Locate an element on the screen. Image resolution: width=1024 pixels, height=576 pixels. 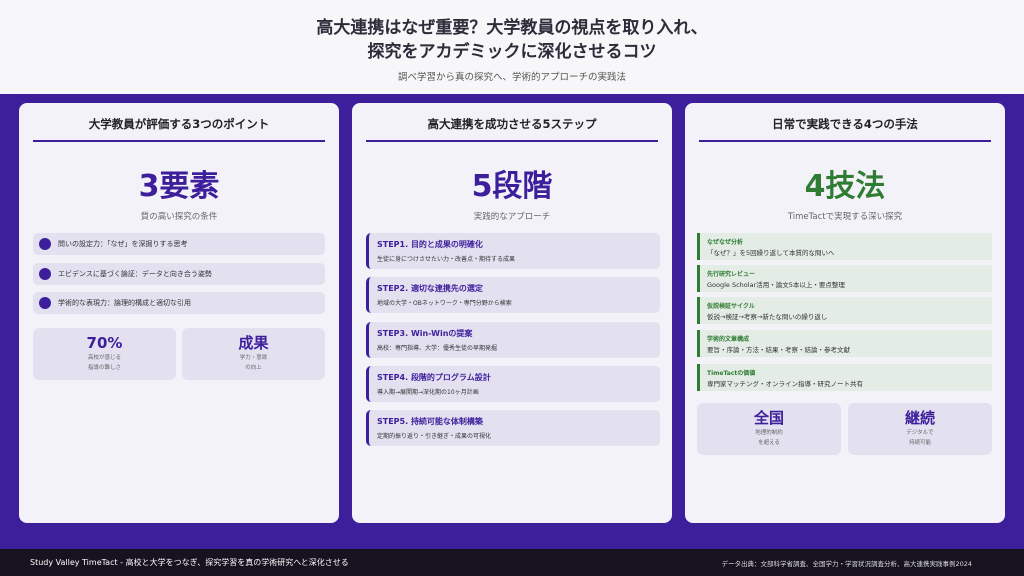
method-heading: TimeTactの価値 is located at coordinates (731, 373).